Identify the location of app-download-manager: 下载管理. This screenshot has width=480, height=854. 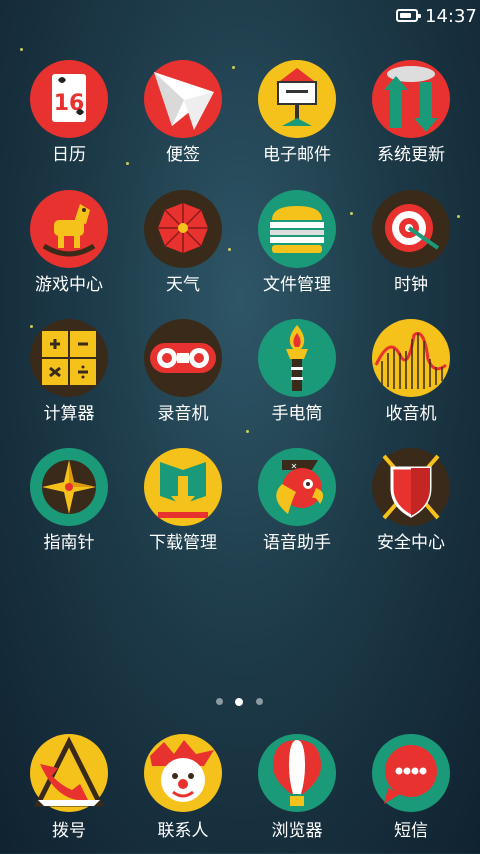
(183, 508).